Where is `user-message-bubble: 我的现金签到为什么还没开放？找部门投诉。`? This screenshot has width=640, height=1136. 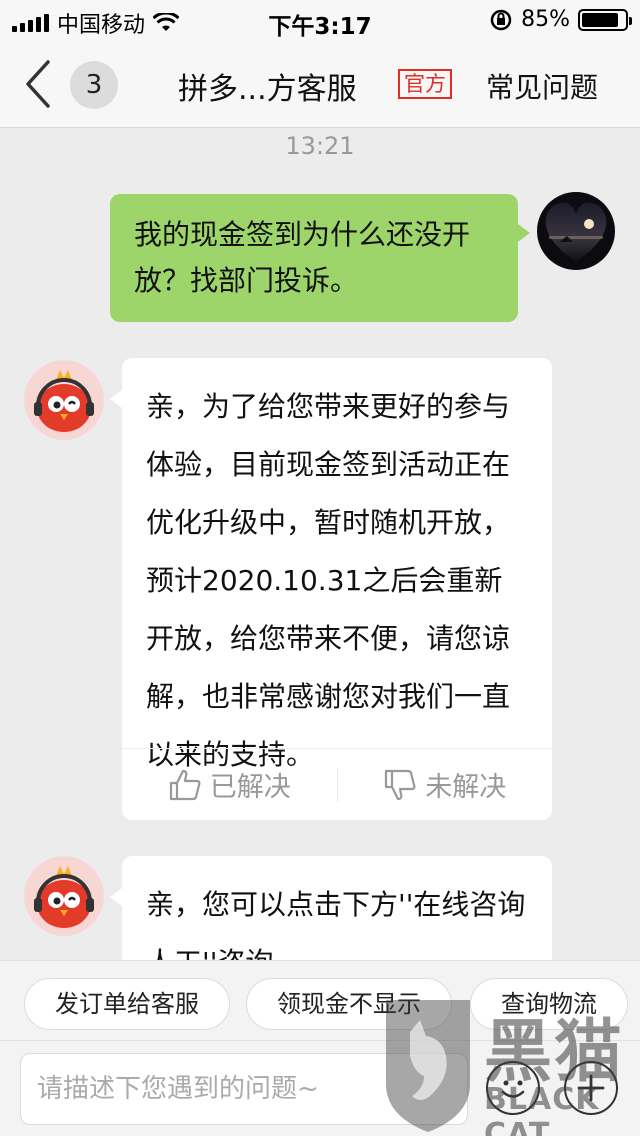
user-message-bubble: 我的现金签到为什么还没开放？找部门投诉。 is located at coordinates (320, 258).